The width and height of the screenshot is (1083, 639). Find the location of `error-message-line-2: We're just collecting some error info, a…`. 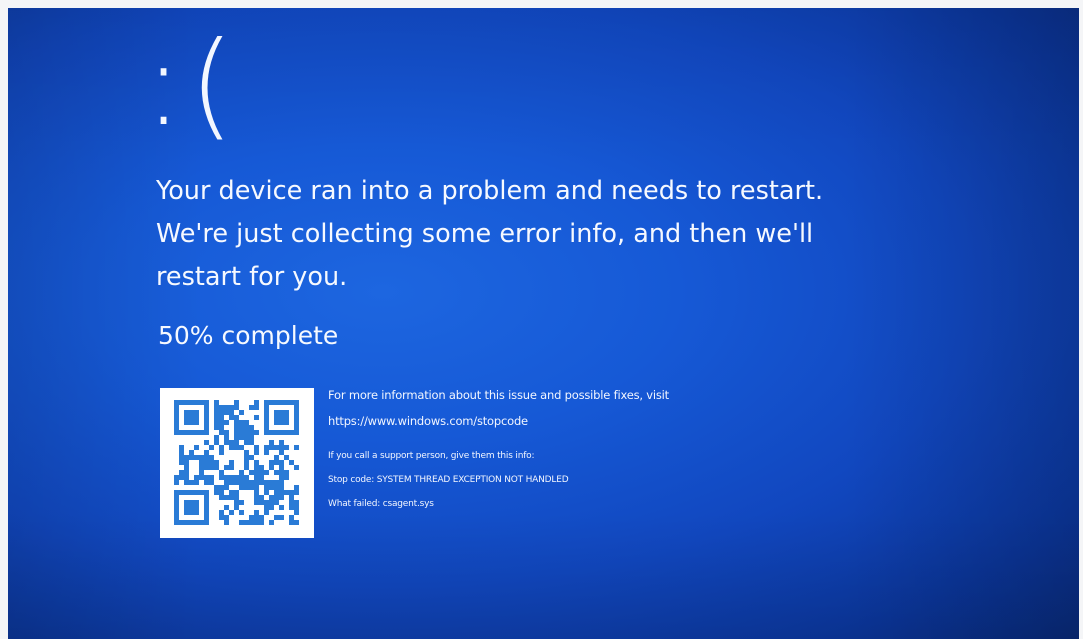

error-message-line-2: We're just collecting some error info, a… is located at coordinates (485, 234).